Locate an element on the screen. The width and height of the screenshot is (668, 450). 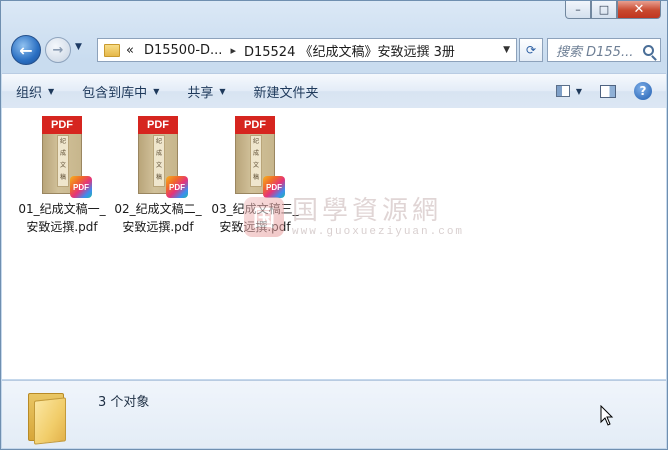
address-overflow-chevron: « is located at coordinates (130, 50).